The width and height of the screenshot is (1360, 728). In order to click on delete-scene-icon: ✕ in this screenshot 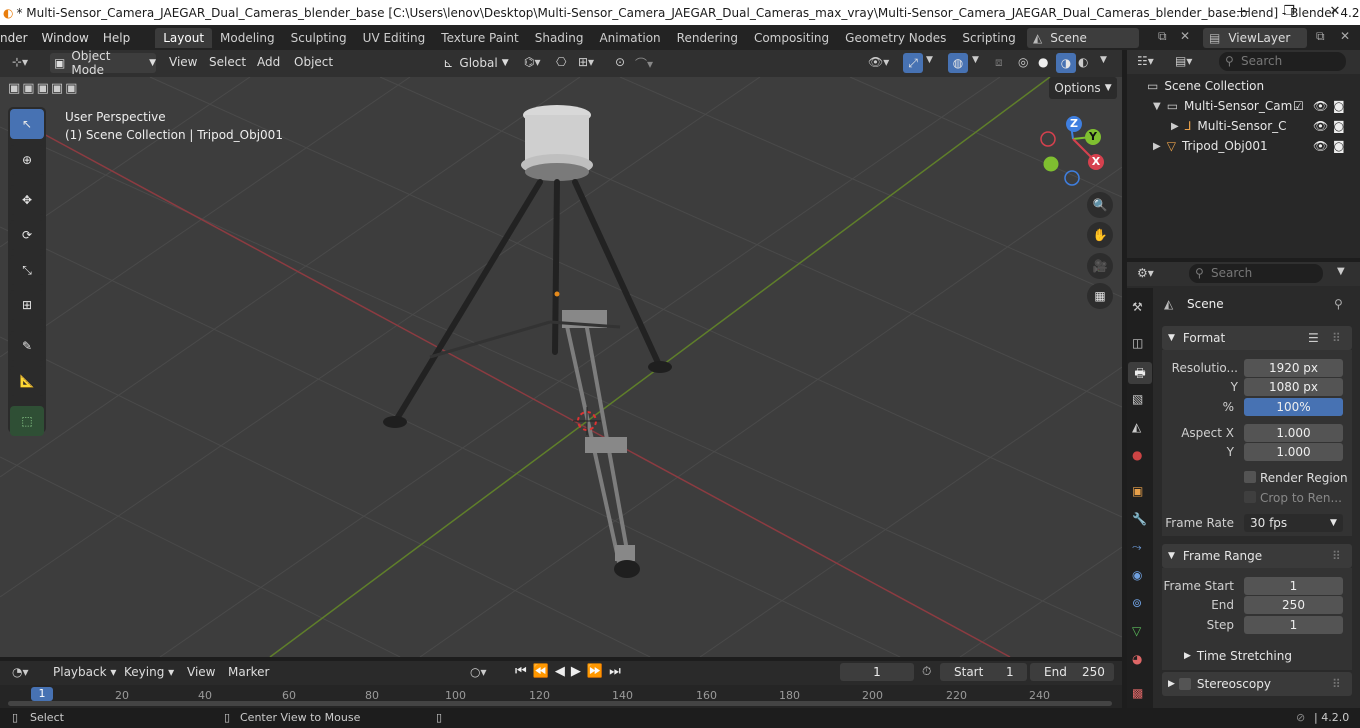, I will do `click(1185, 36)`.